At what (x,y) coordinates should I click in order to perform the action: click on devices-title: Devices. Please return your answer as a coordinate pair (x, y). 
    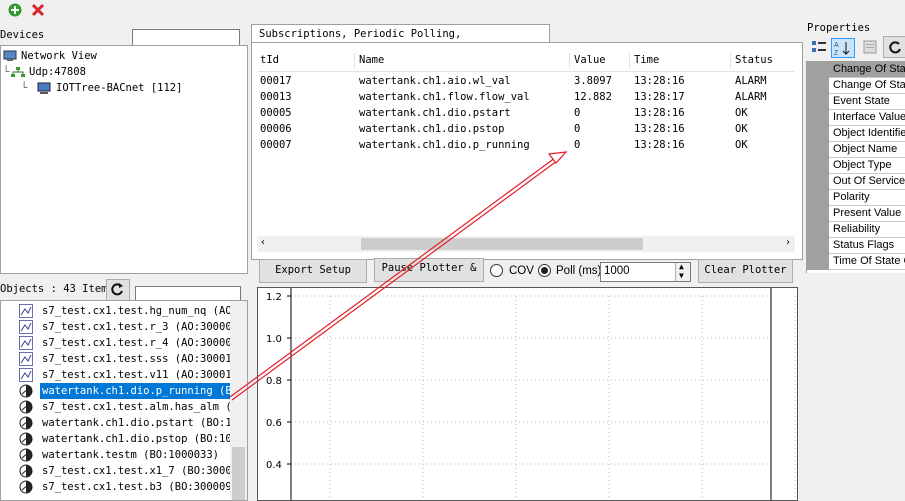
    Looking at the image, I should click on (22, 35).